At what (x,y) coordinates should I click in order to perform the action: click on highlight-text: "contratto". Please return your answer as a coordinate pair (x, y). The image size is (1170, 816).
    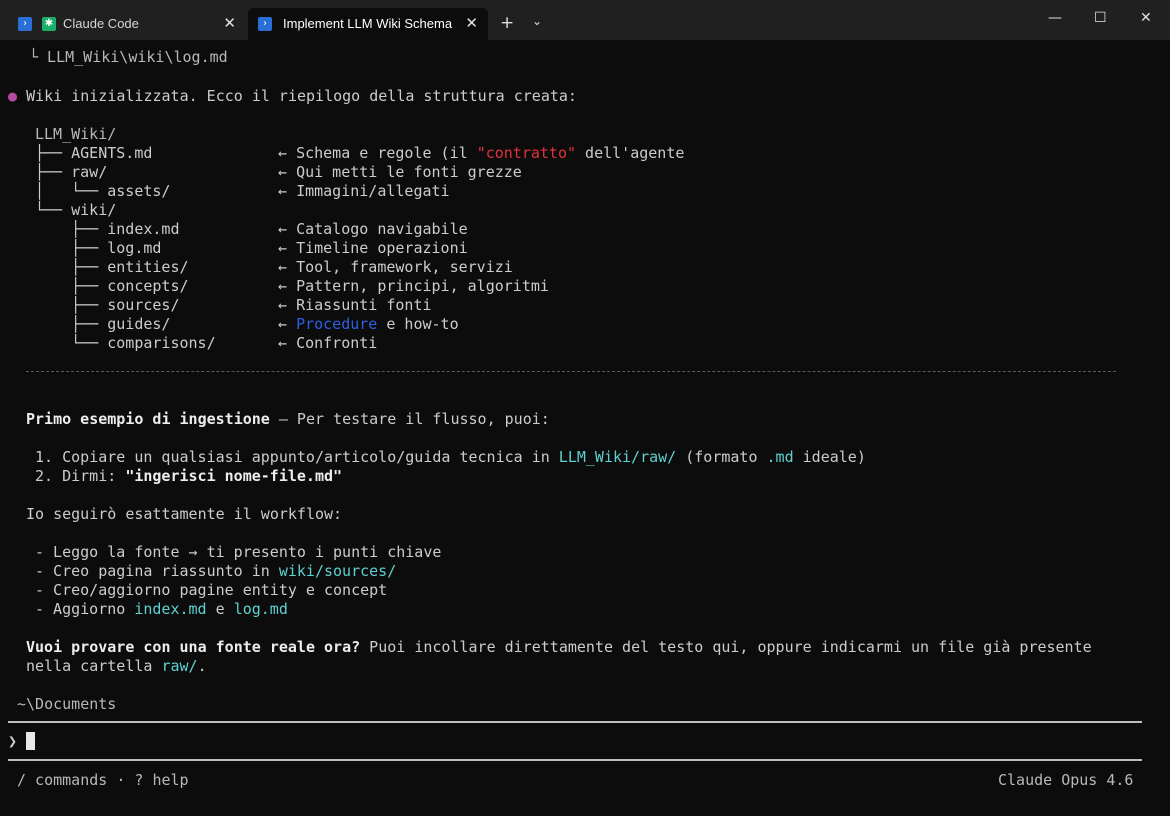
    Looking at the image, I should click on (526, 153).